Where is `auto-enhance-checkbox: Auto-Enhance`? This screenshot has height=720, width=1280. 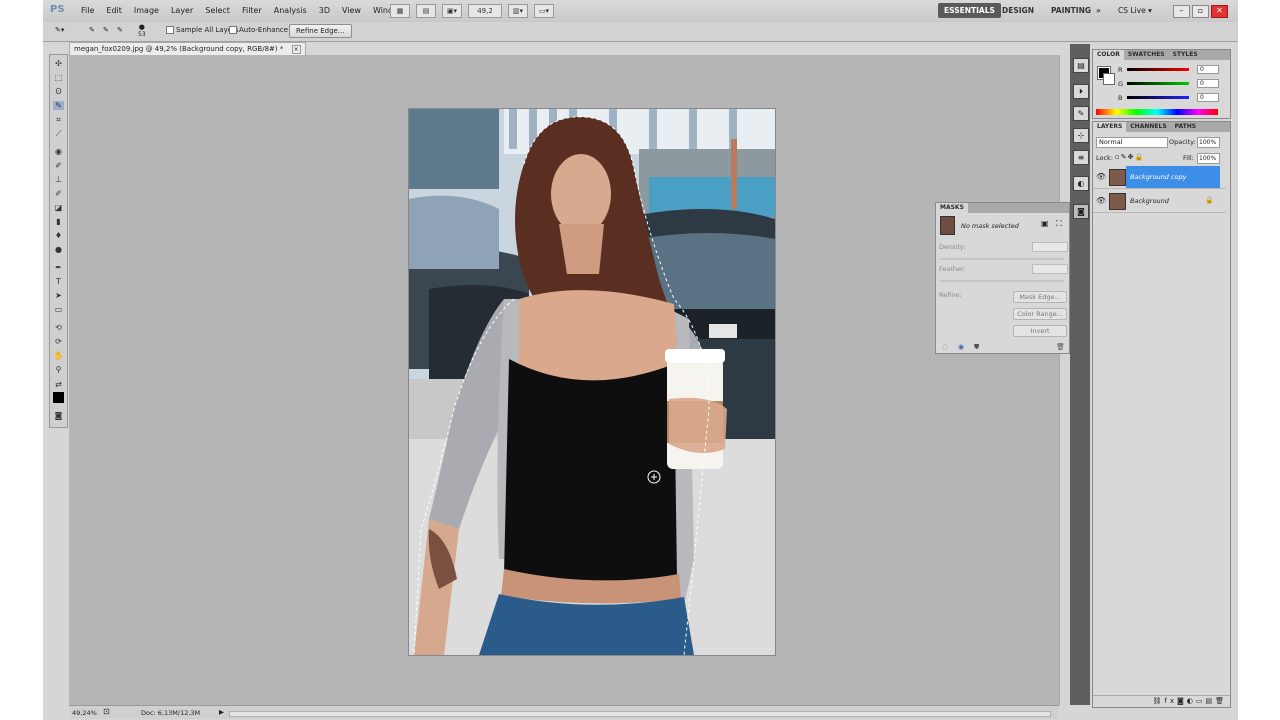 auto-enhance-checkbox: Auto-Enhance is located at coordinates (258, 30).